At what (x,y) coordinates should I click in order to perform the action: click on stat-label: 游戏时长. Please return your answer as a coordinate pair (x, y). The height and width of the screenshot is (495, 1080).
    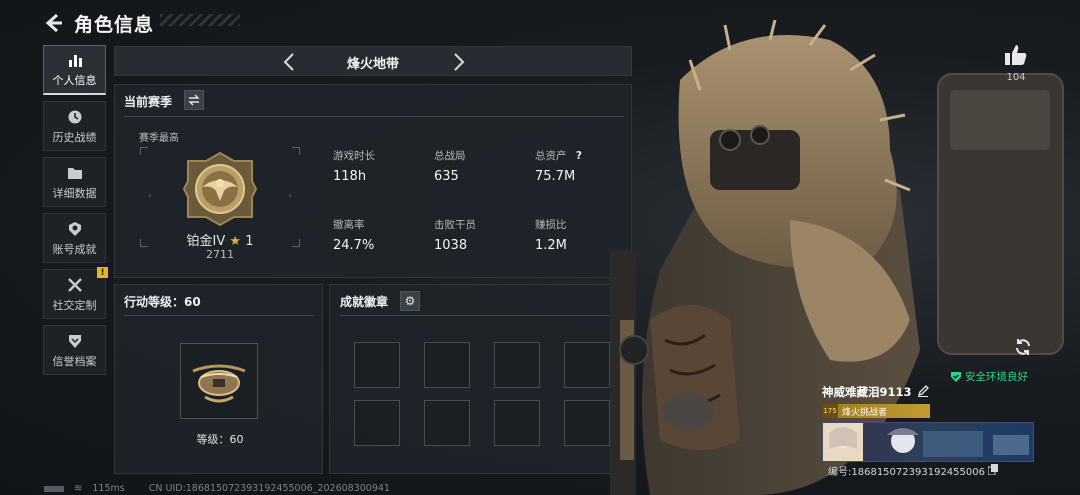
    Looking at the image, I should click on (354, 156).